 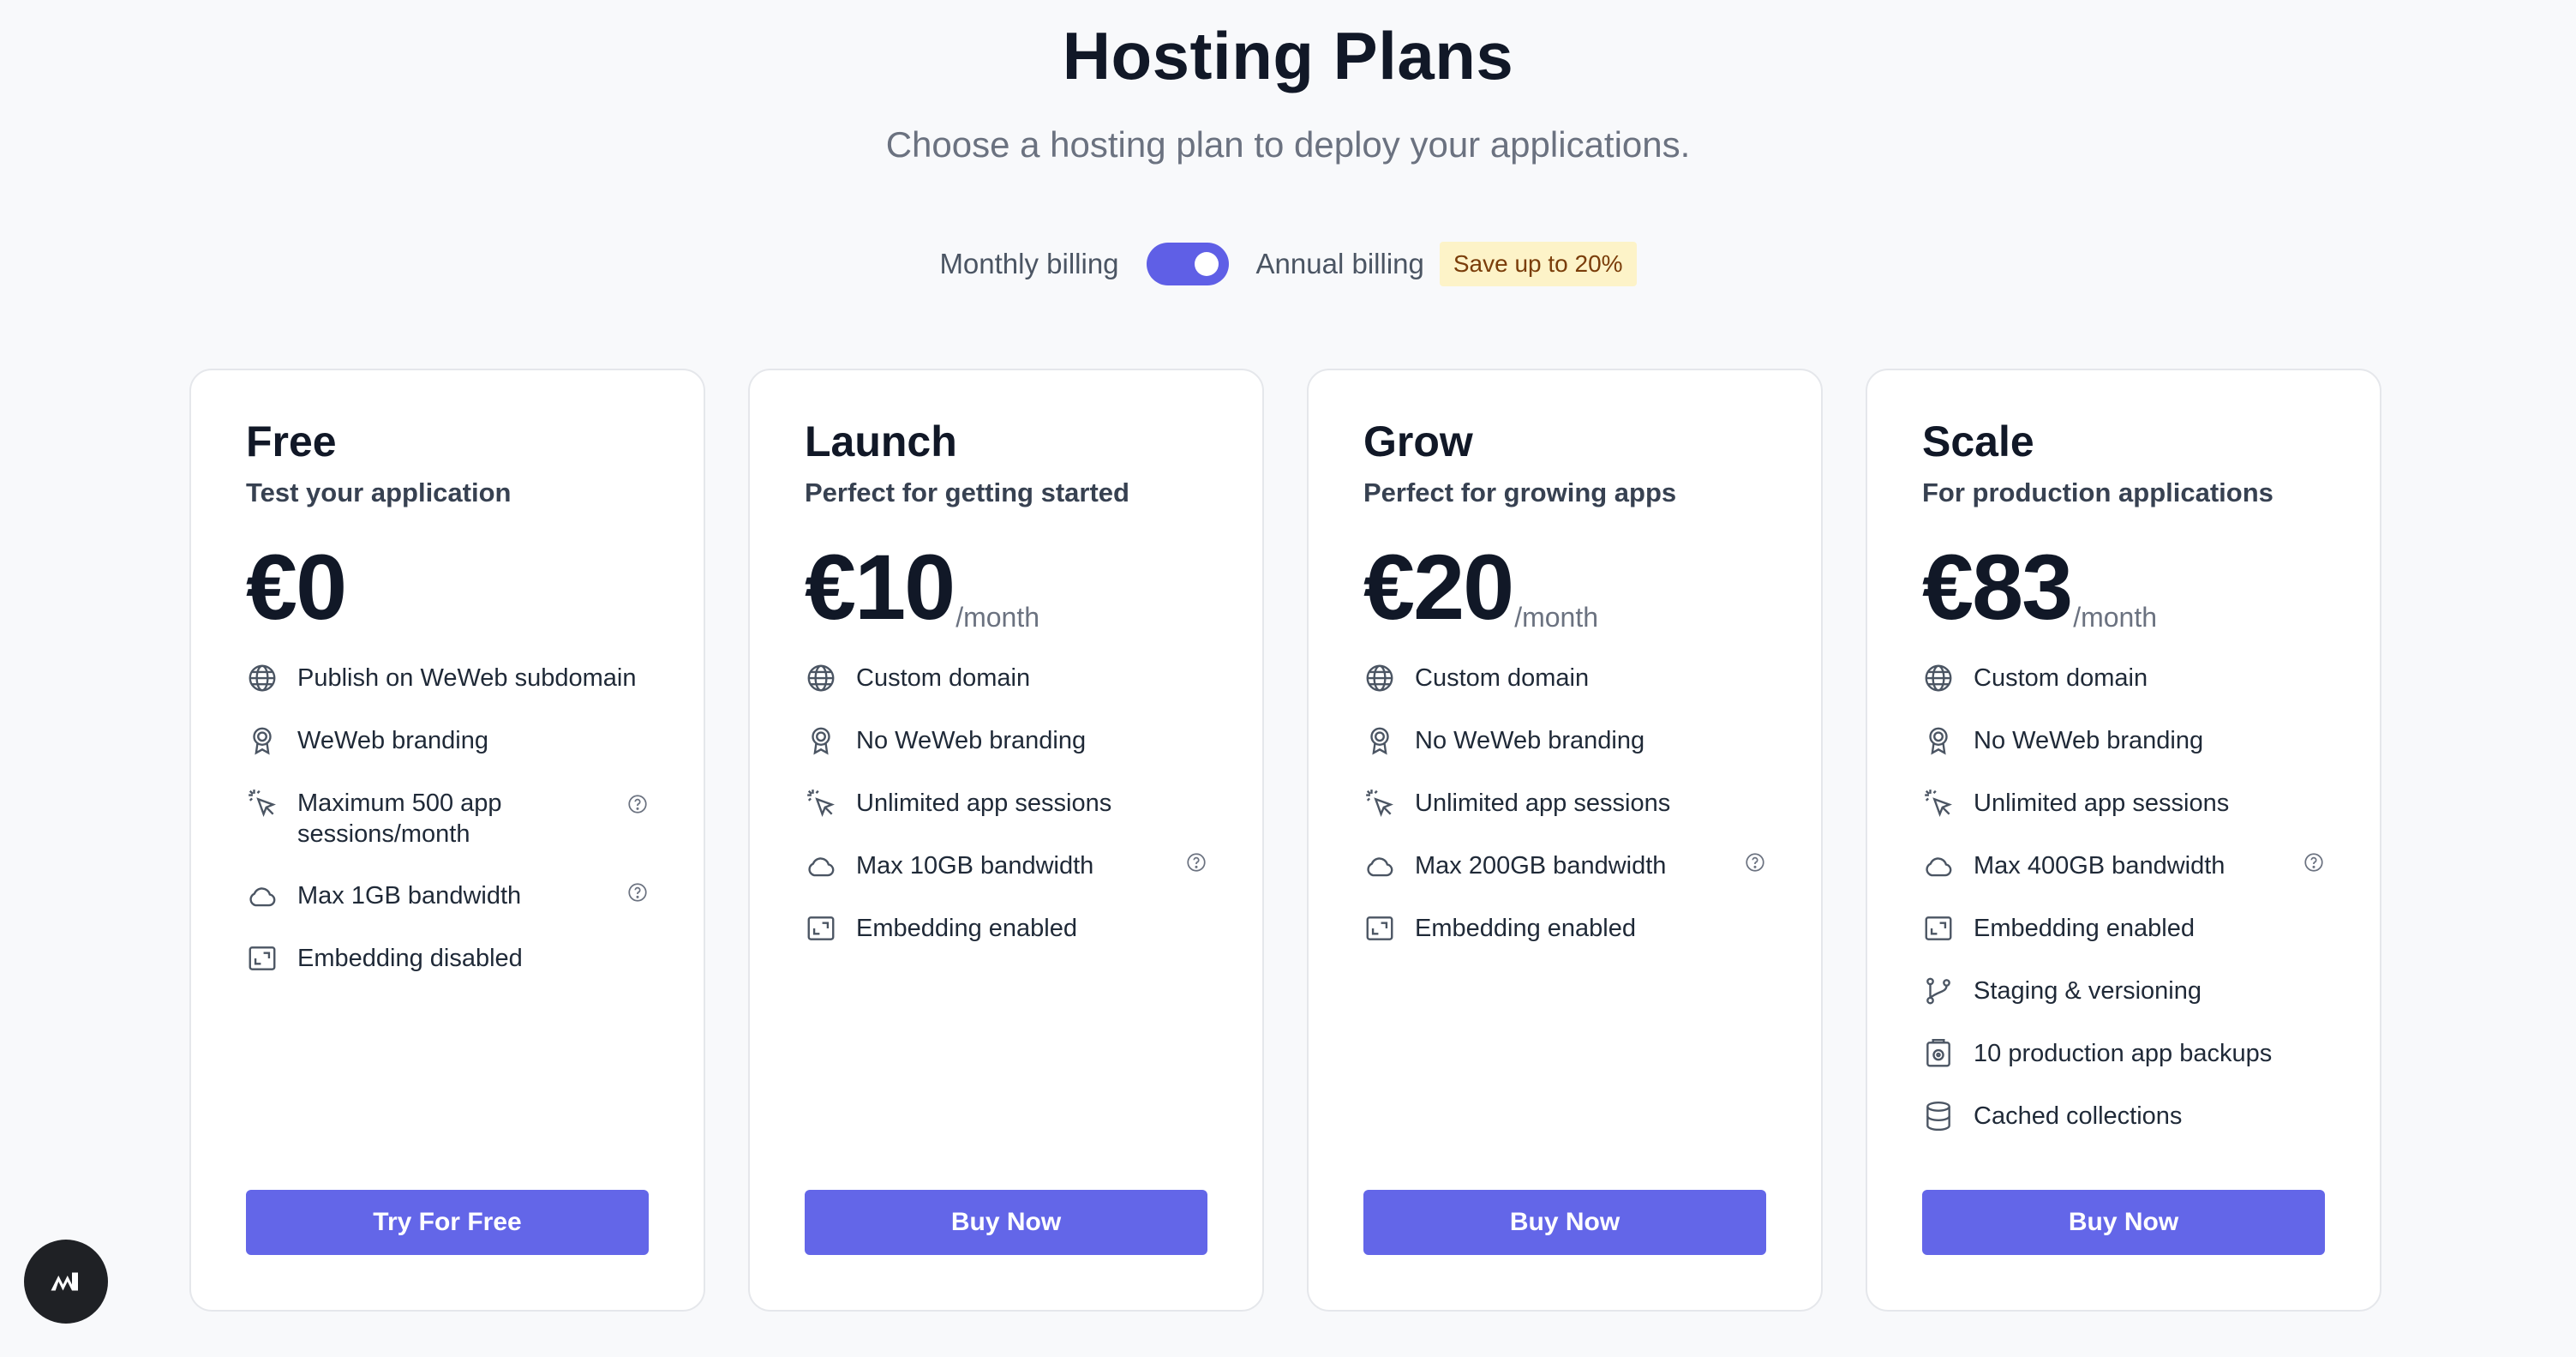 What do you see at coordinates (2097, 492) in the screenshot?
I see `plan-tagline: For production applications` at bounding box center [2097, 492].